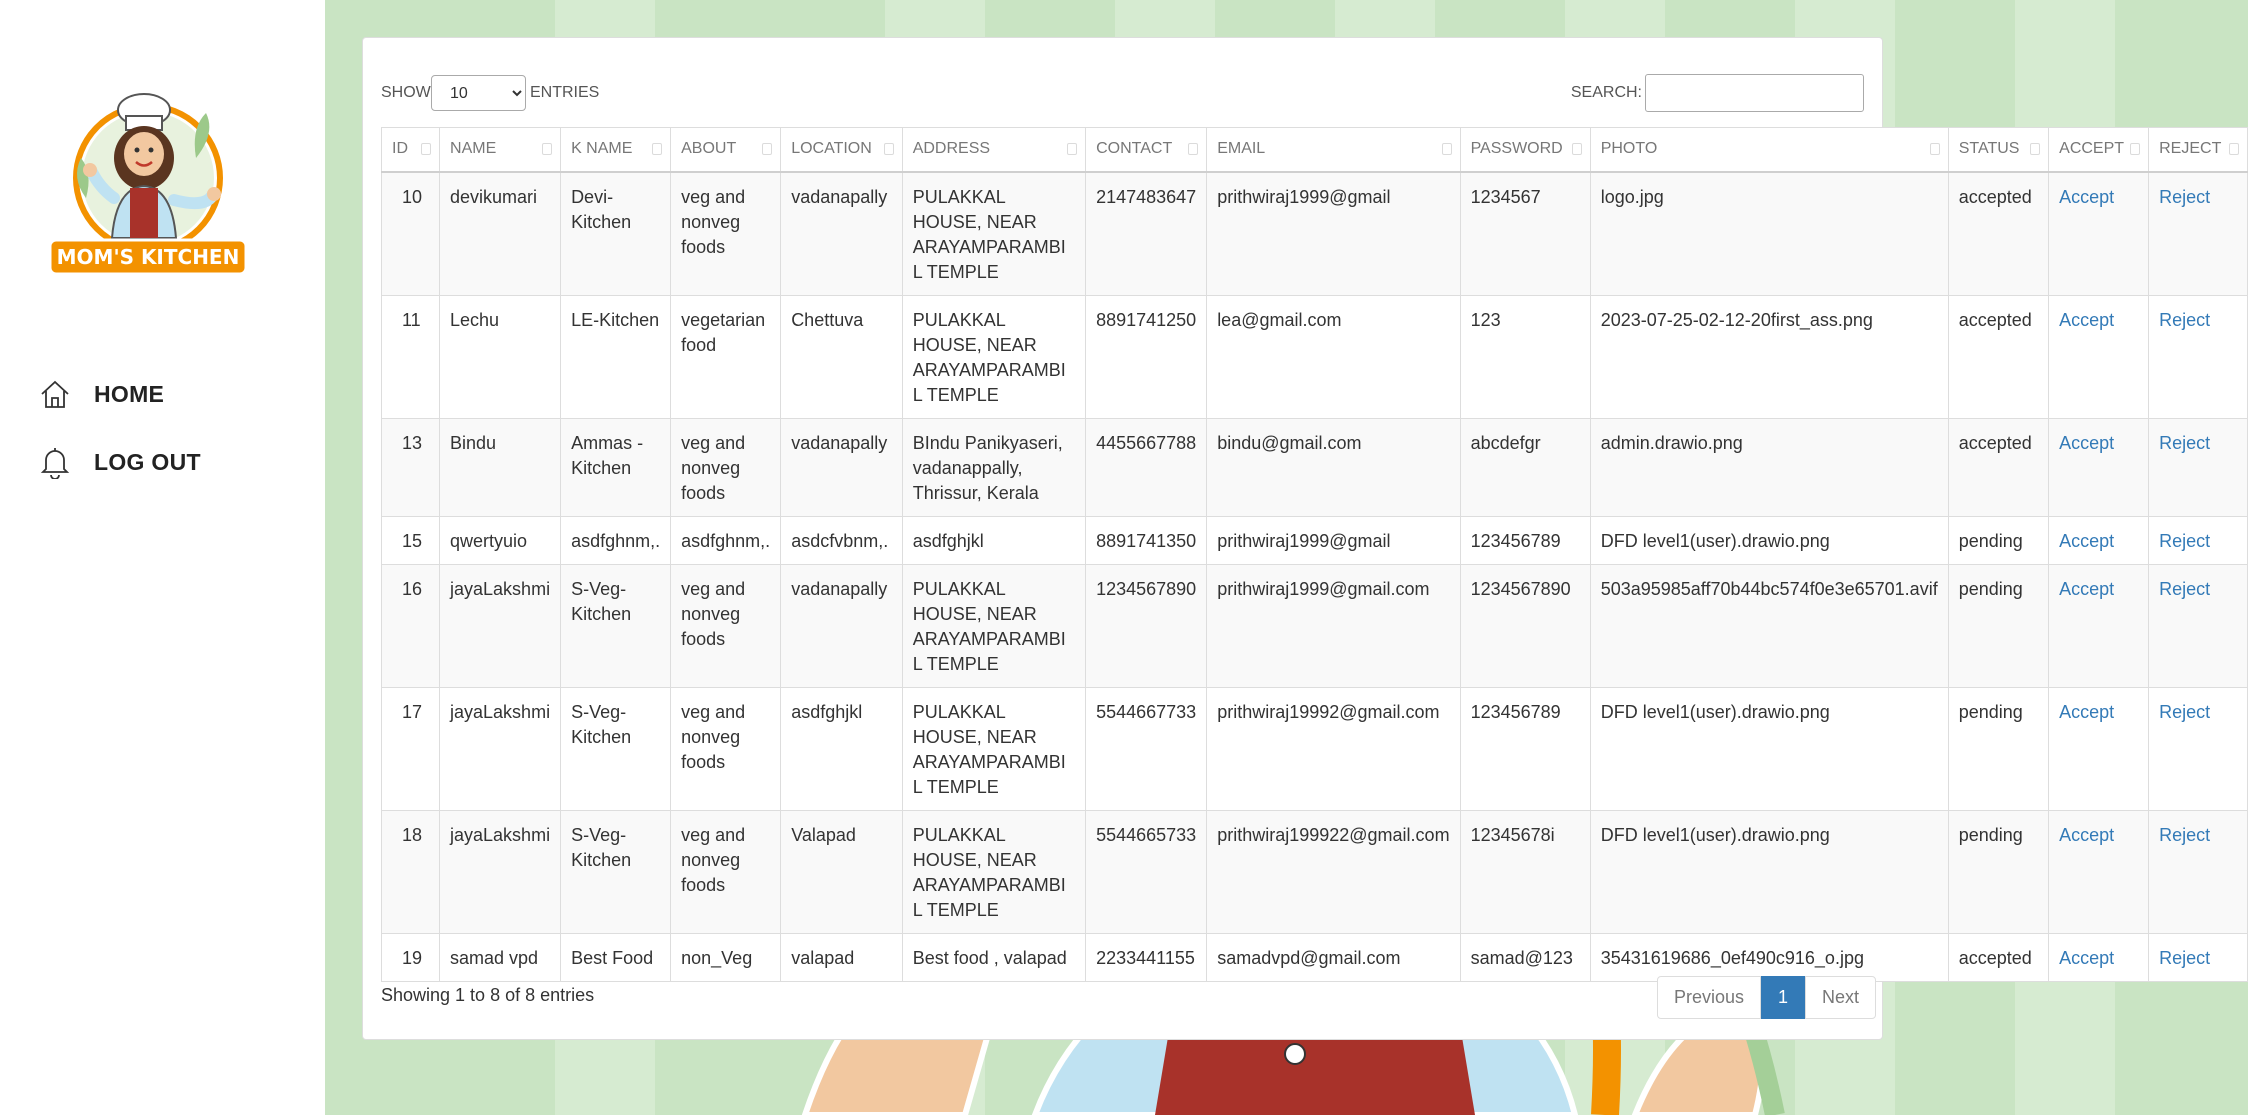 The width and height of the screenshot is (2248, 1115). What do you see at coordinates (1333, 233) in the screenshot?
I see `cell-email: prithwiraj1999@gmail` at bounding box center [1333, 233].